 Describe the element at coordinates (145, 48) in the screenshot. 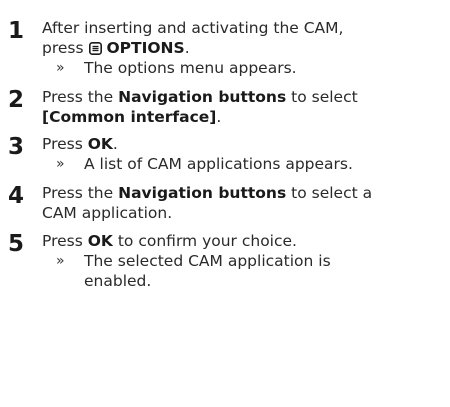

I see `options-key-label: OPTIONS` at that location.